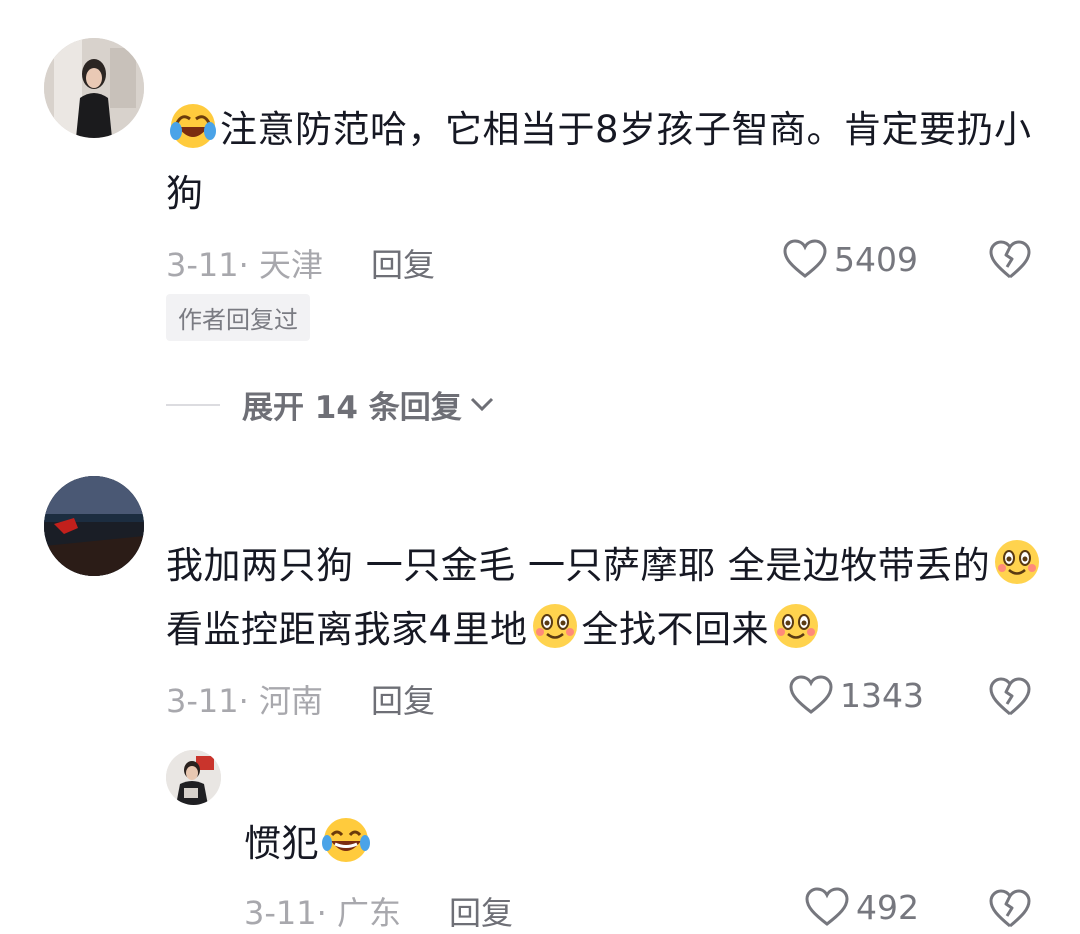  I want to click on comment-2-reply-button: 回复, so click(403, 701).